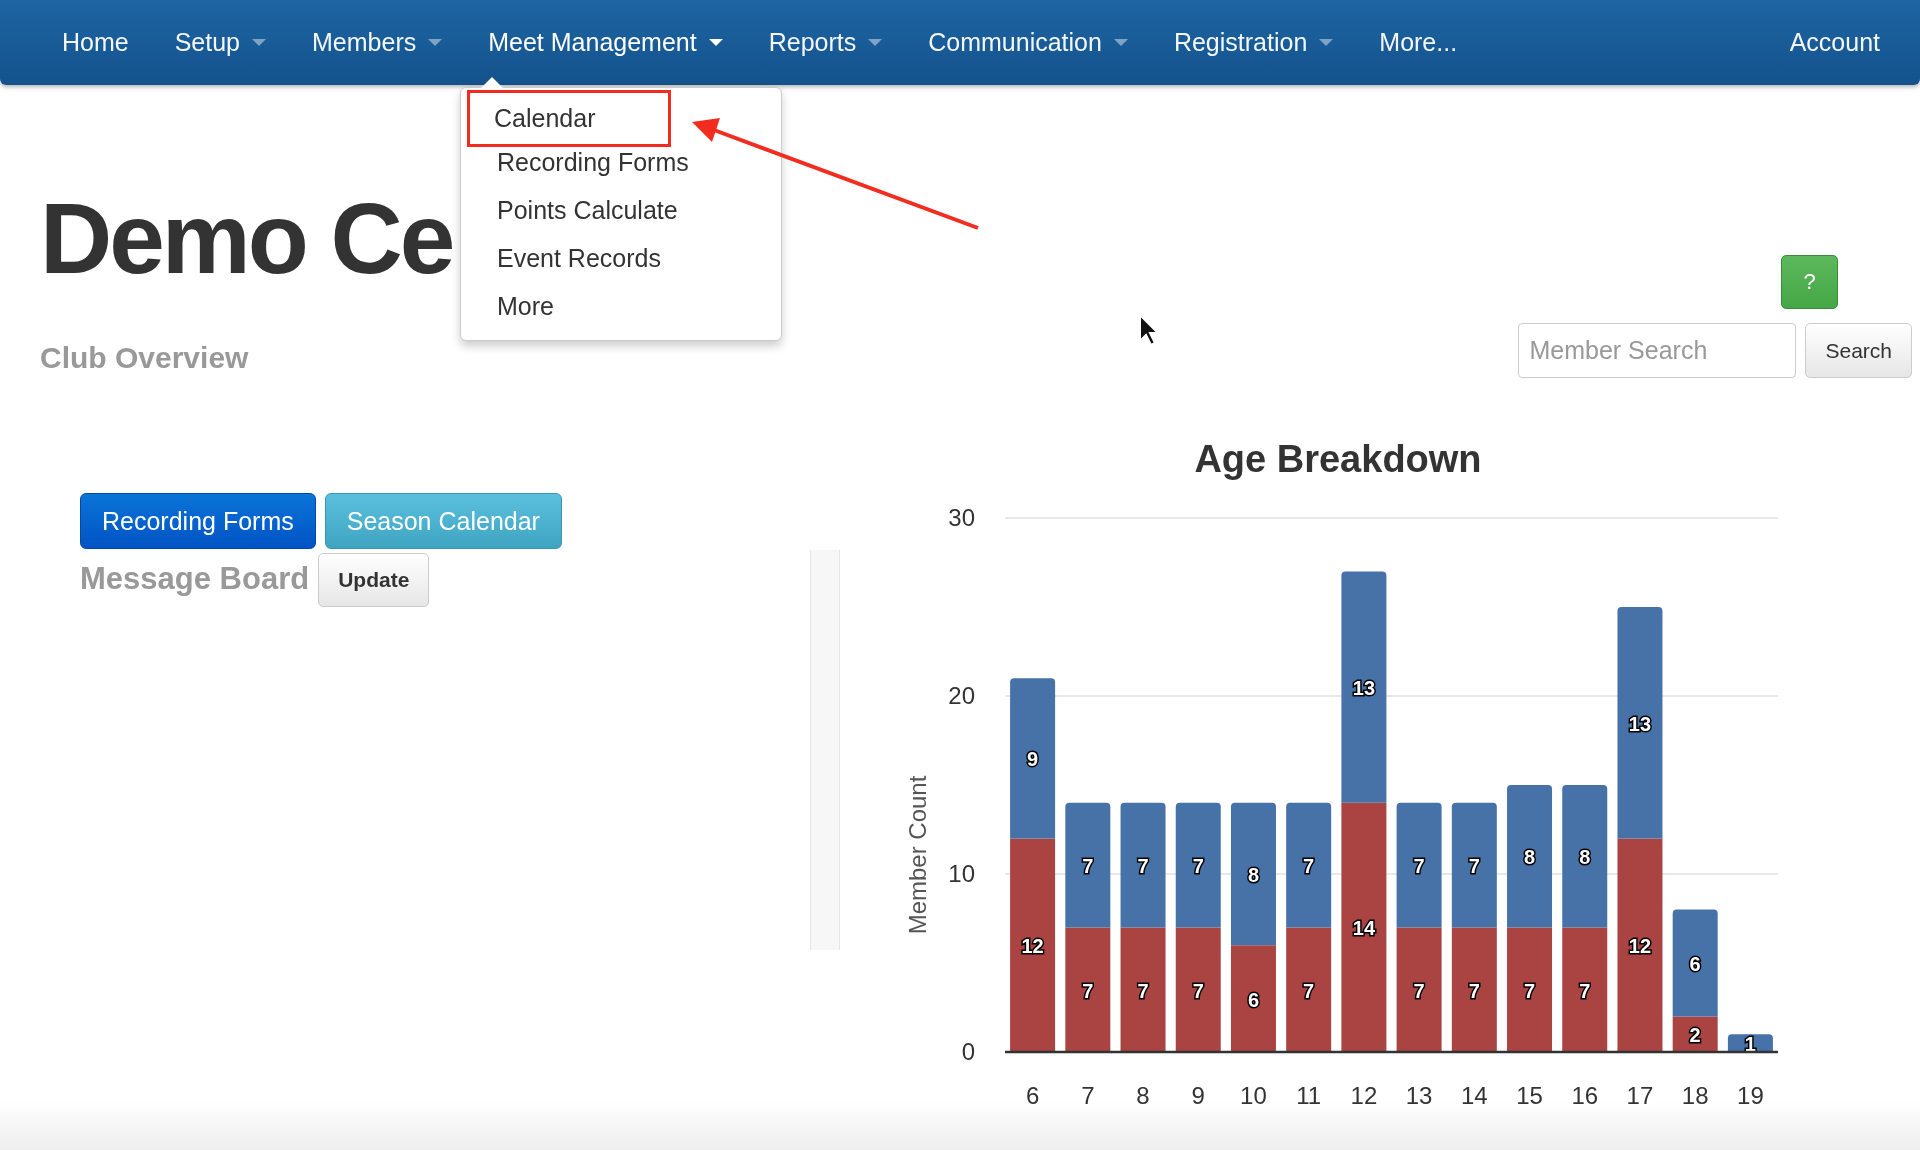 The width and height of the screenshot is (1920, 1150). I want to click on page-title: Demo Ce, so click(246, 238).